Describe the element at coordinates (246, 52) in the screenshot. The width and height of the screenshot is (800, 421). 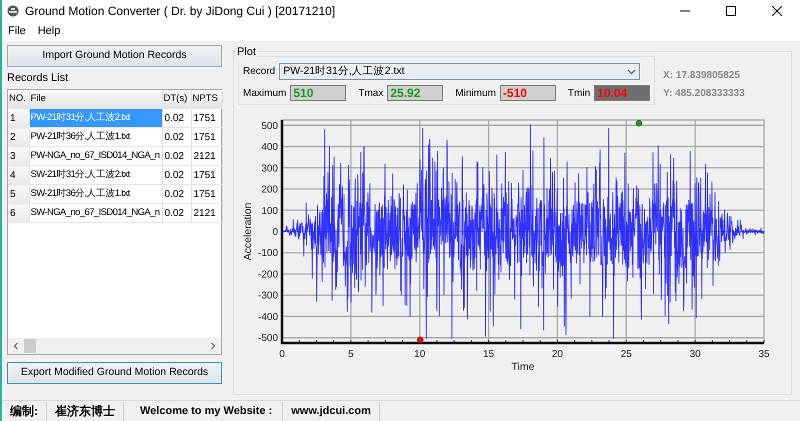
I see `group-label: Plot` at that location.